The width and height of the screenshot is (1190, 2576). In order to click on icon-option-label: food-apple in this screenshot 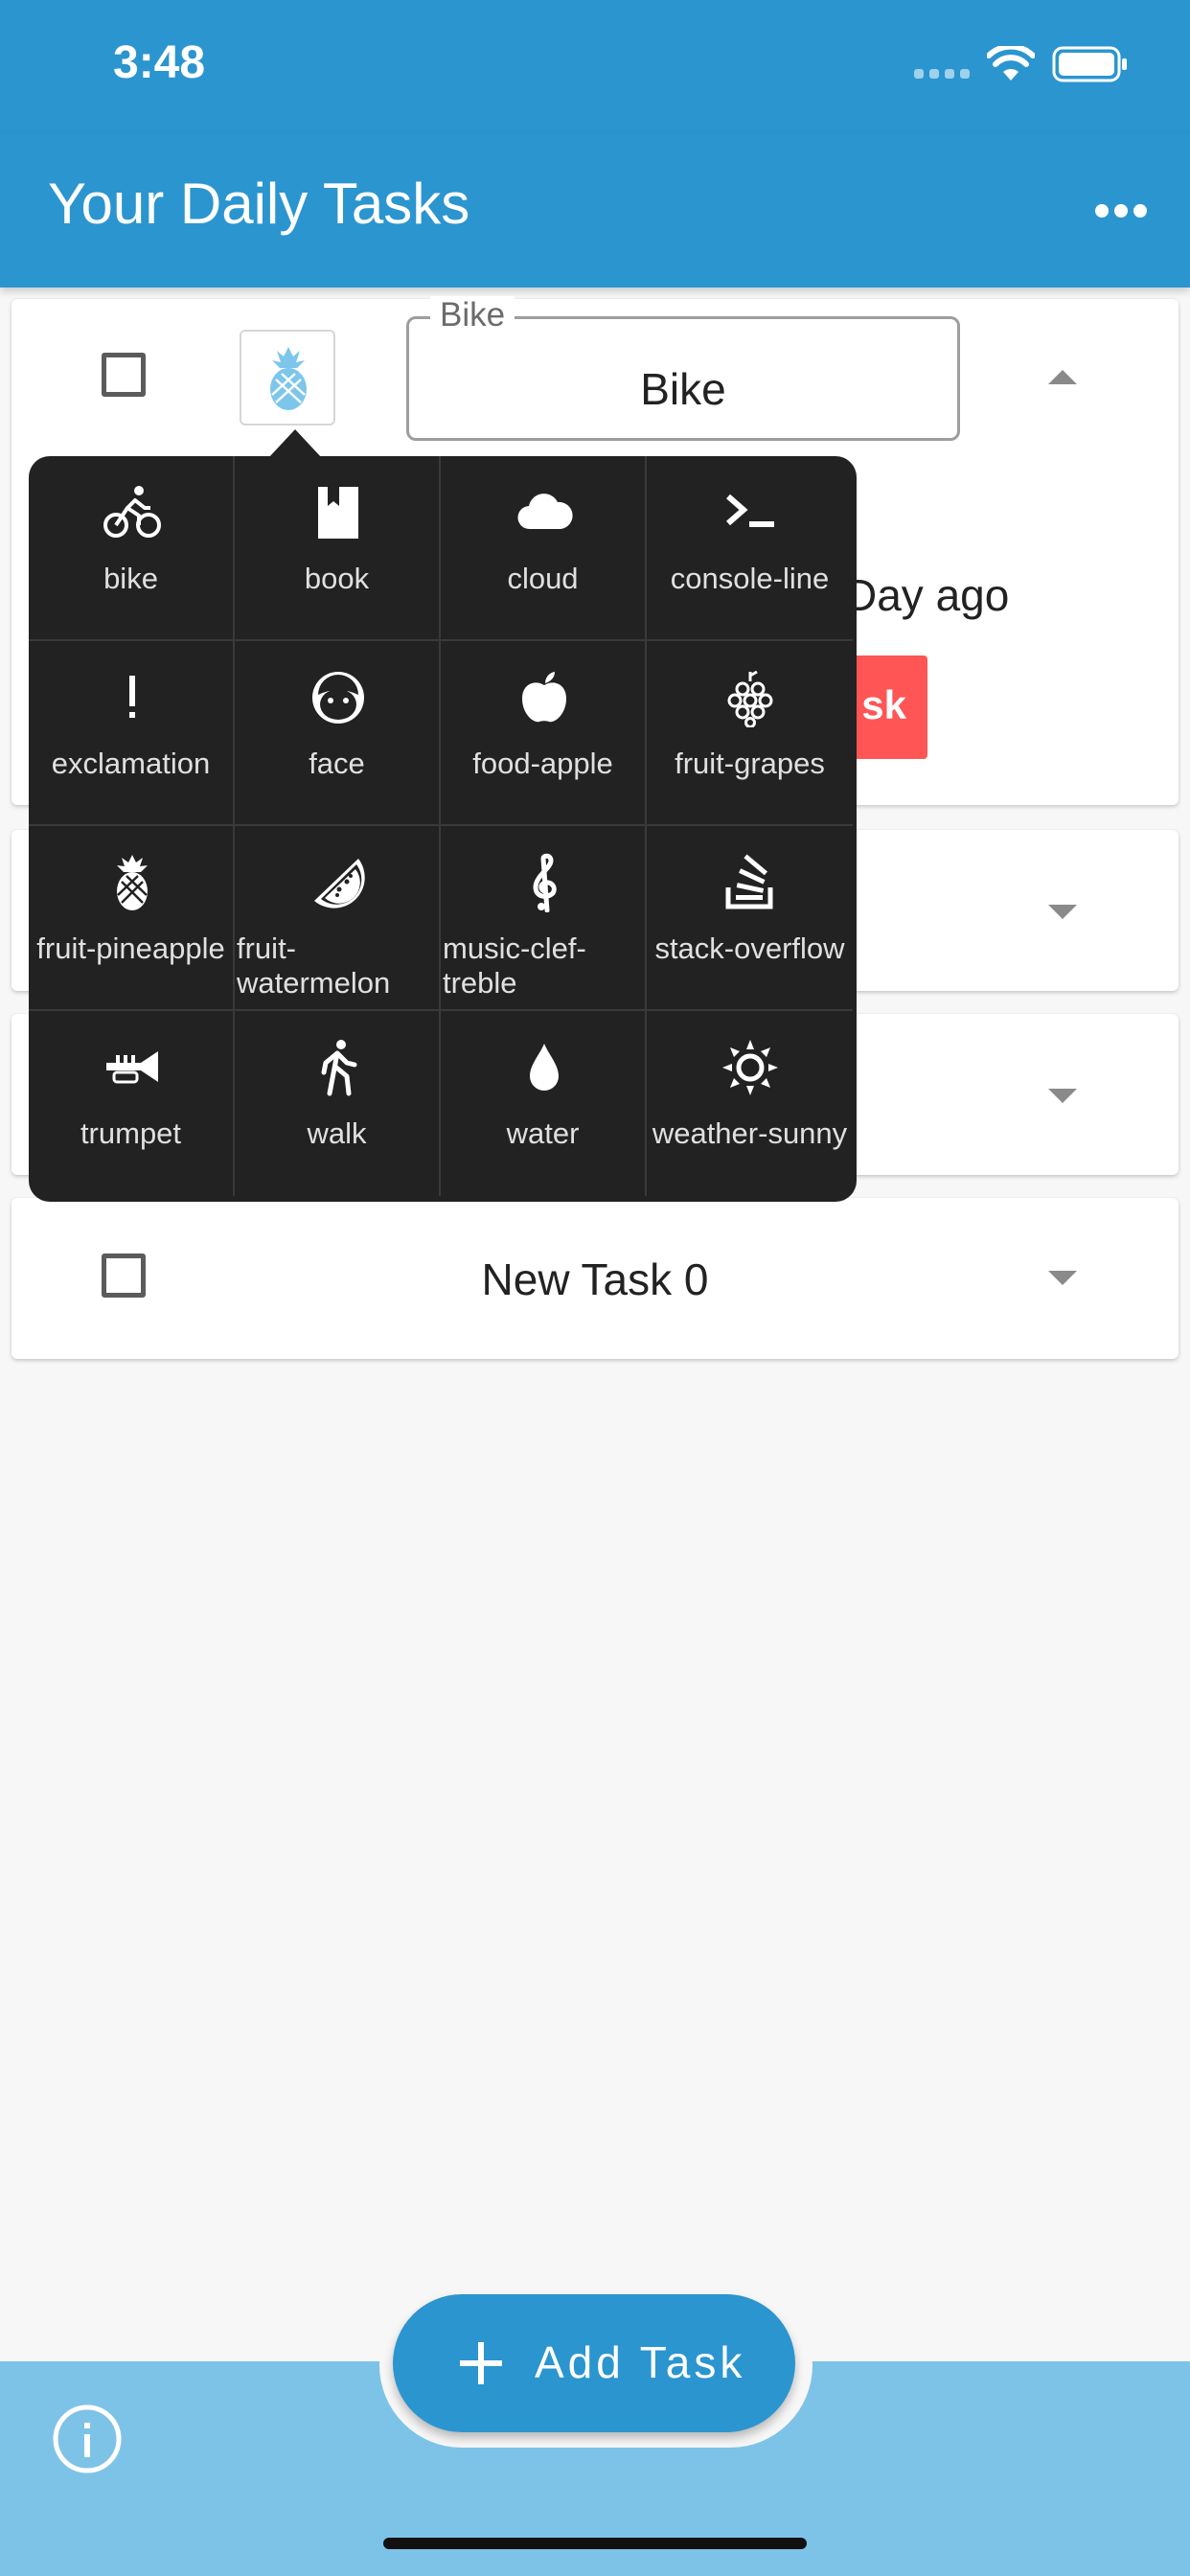, I will do `click(543, 763)`.